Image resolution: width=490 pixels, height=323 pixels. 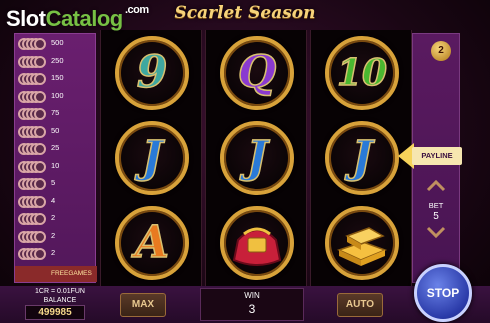 I want to click on paytable-value: 5, so click(x=53, y=182).